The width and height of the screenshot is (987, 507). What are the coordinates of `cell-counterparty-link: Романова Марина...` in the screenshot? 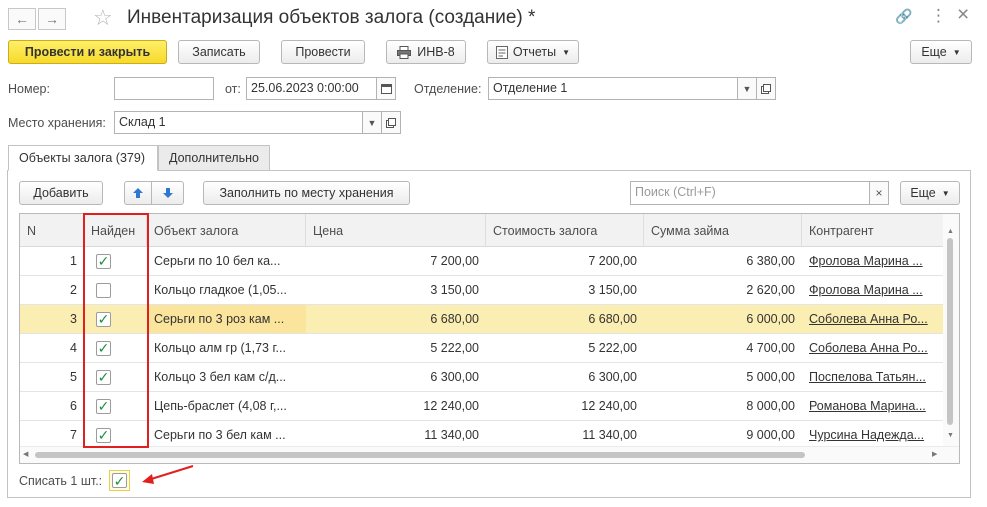 It's located at (873, 406).